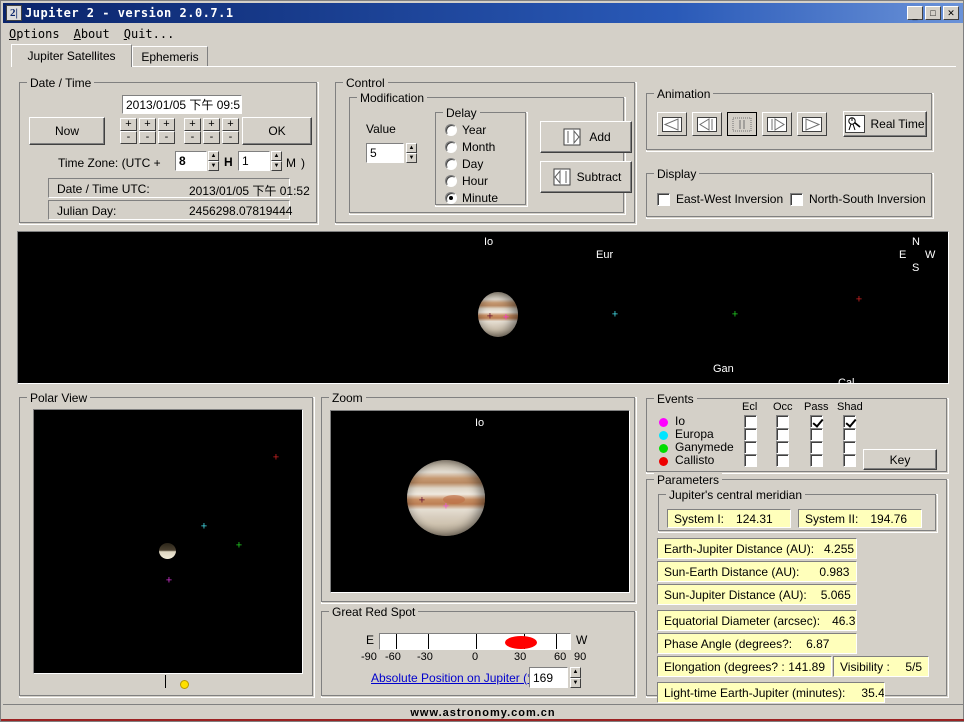  Describe the element at coordinates (483, 713) in the screenshot. I see `website-label: www.astronomy.com.cn` at that location.